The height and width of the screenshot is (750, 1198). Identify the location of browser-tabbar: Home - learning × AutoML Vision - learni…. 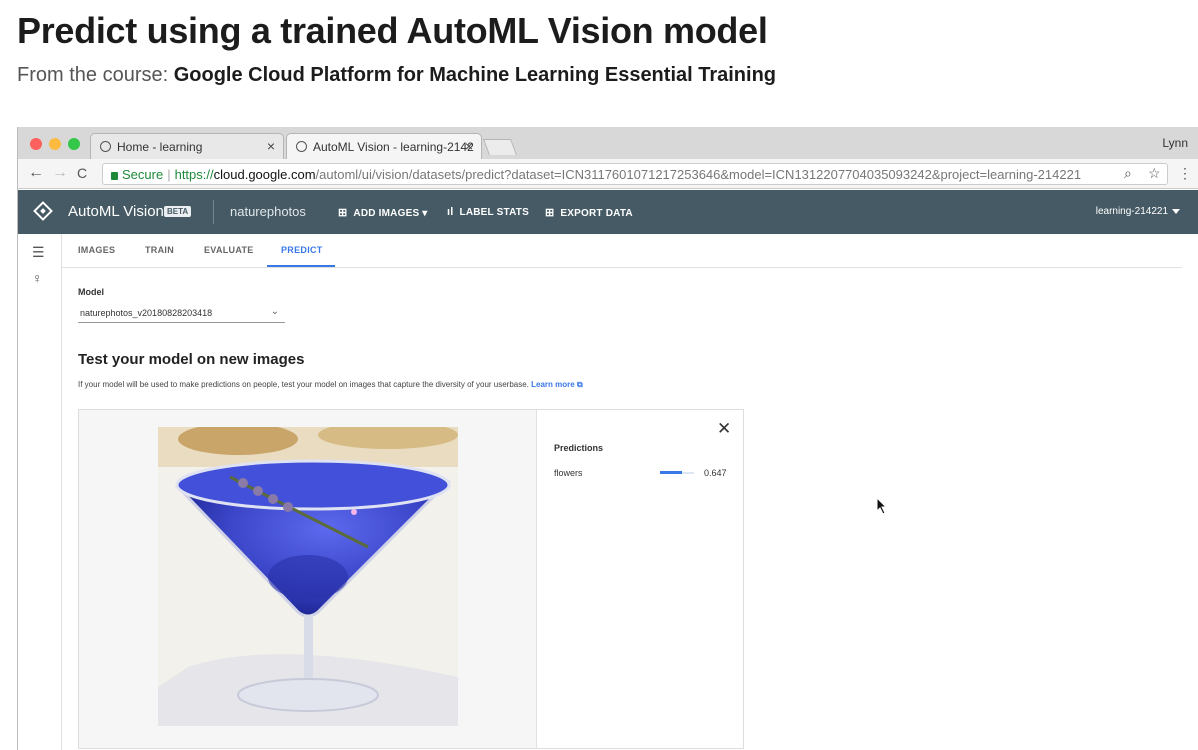
(608, 143).